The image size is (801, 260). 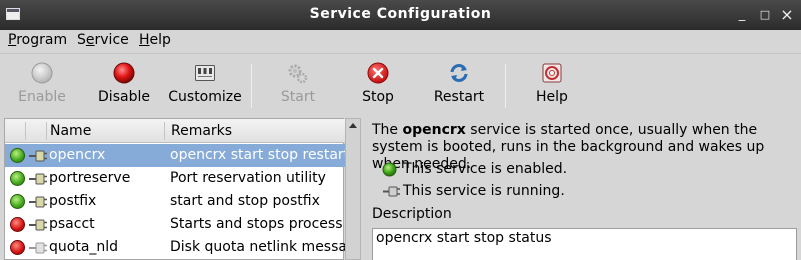 What do you see at coordinates (155, 41) in the screenshot?
I see `menu-help: Help` at bounding box center [155, 41].